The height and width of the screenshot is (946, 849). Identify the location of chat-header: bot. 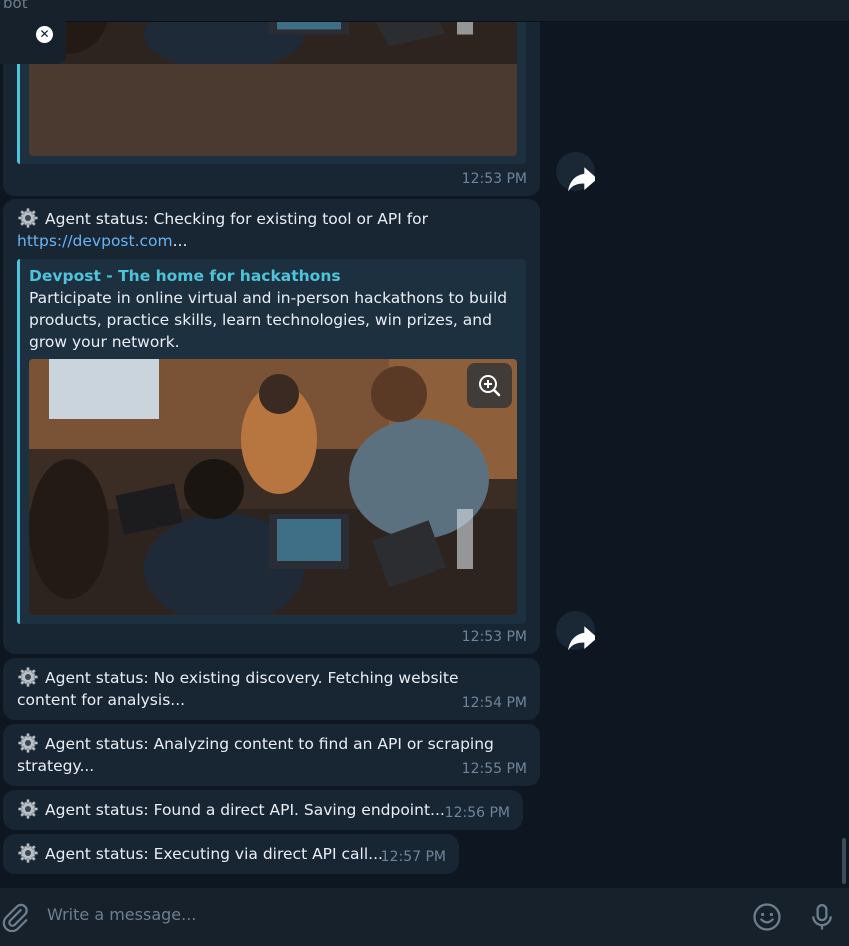
(424, 11).